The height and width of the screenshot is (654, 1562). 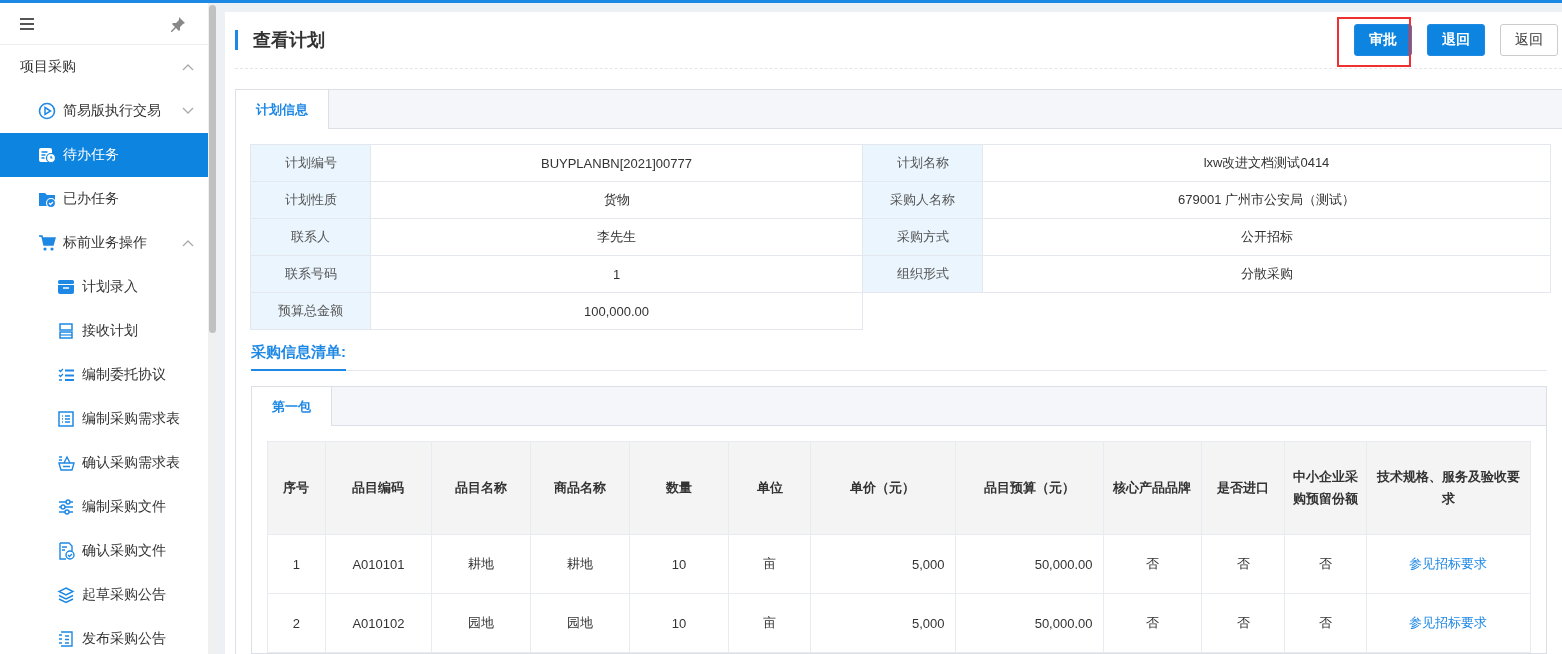 I want to click on field-label: 采购方式, so click(x=922, y=237).